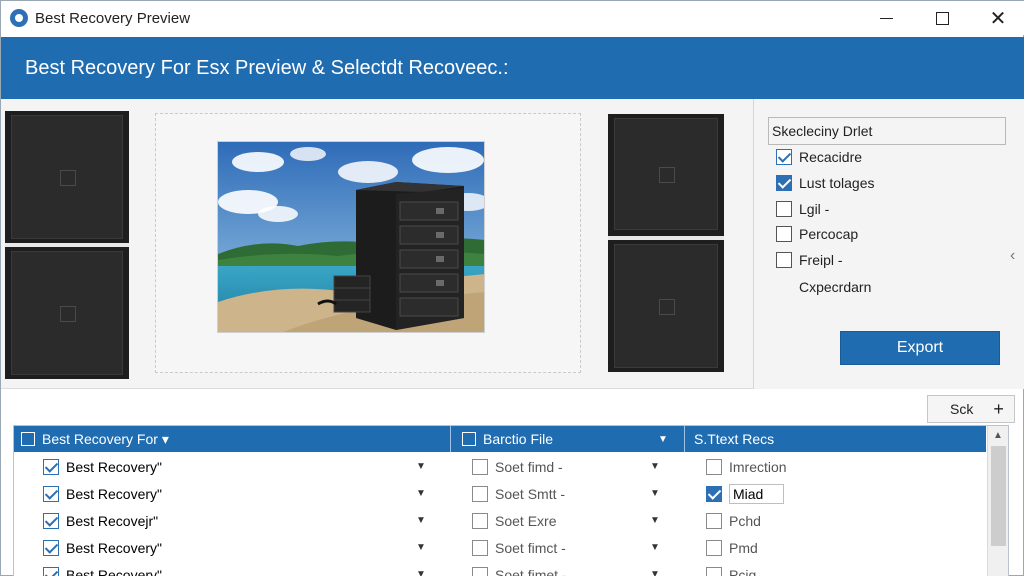 This screenshot has height=576, width=1024. I want to click on option-item: Recacidre, so click(819, 157).